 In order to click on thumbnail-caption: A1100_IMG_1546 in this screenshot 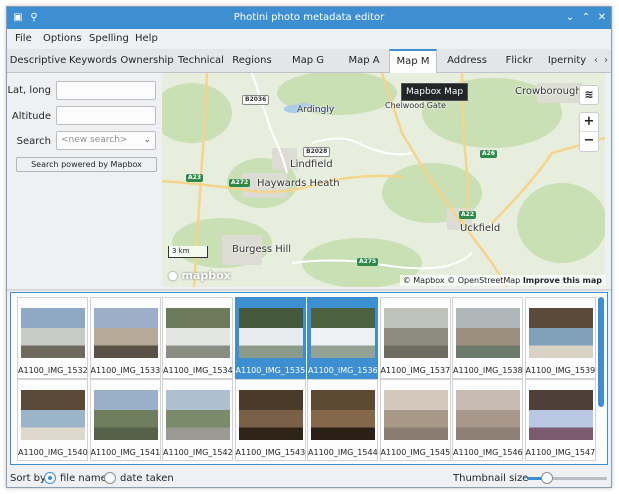, I will do `click(488, 452)`.